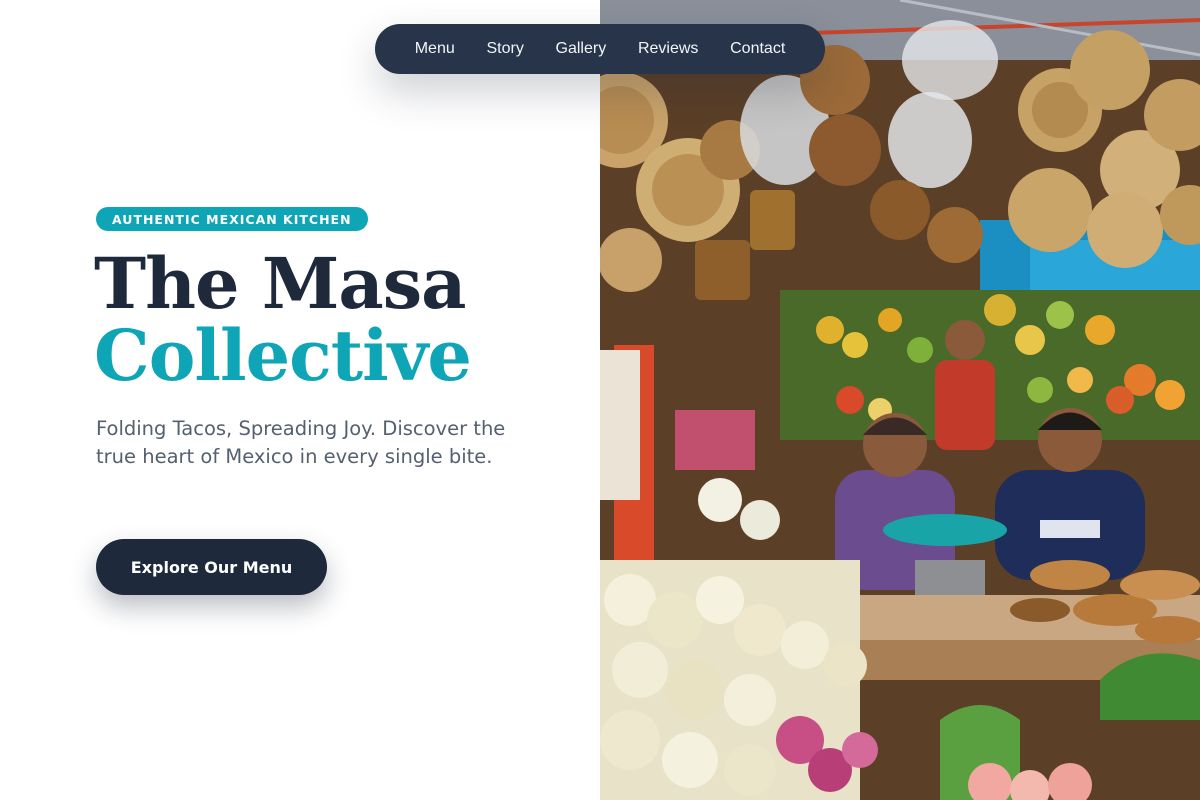 This screenshot has width=1200, height=800. Describe the element at coordinates (232, 219) in the screenshot. I see `hero-badge: AUTHENTIC MEXICAN KITCHEN` at that location.